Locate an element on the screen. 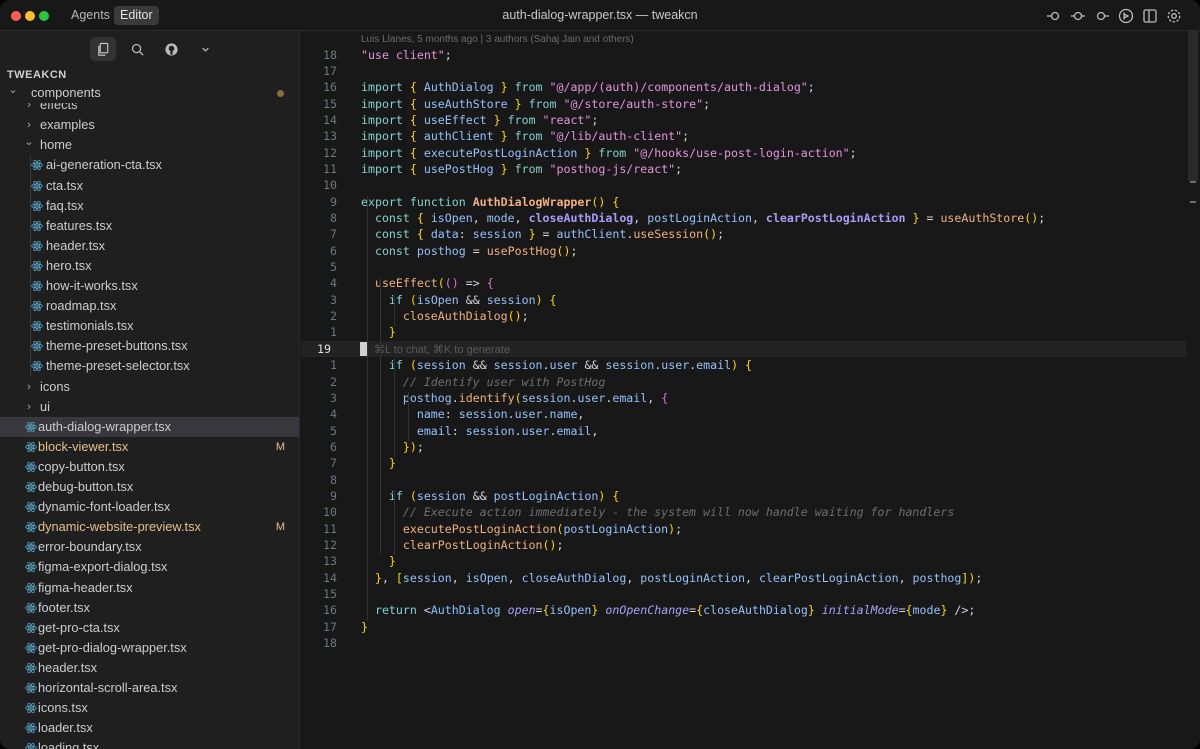 This screenshot has height=749, width=1200. code-line: 4 useEffect(() => { is located at coordinates (743, 283).